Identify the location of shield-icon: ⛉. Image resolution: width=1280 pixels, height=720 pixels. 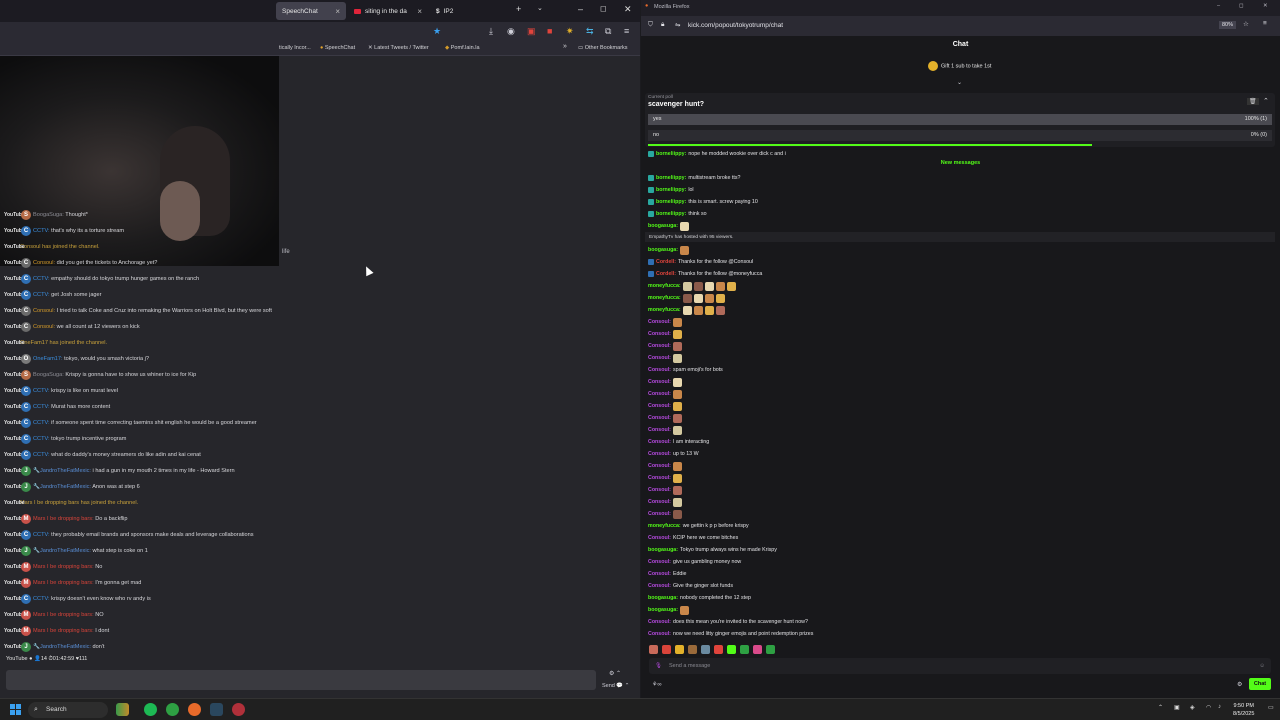
(650, 25).